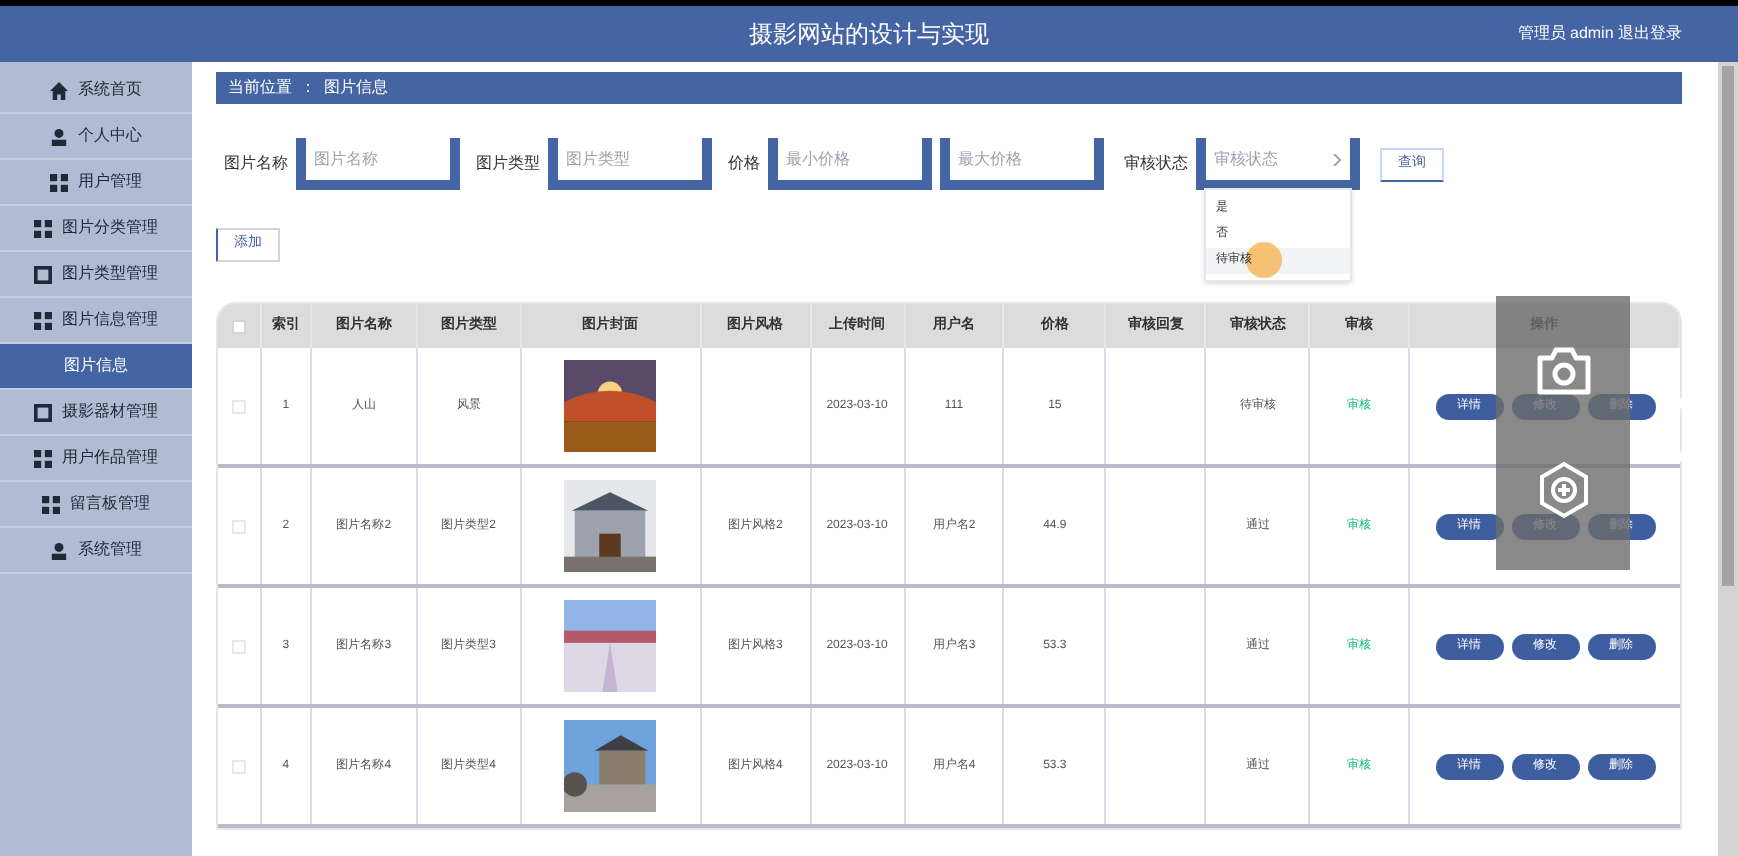 The width and height of the screenshot is (1738, 856). Describe the element at coordinates (260, 88) in the screenshot. I see `breadcrumb-link: 当前位置` at that location.